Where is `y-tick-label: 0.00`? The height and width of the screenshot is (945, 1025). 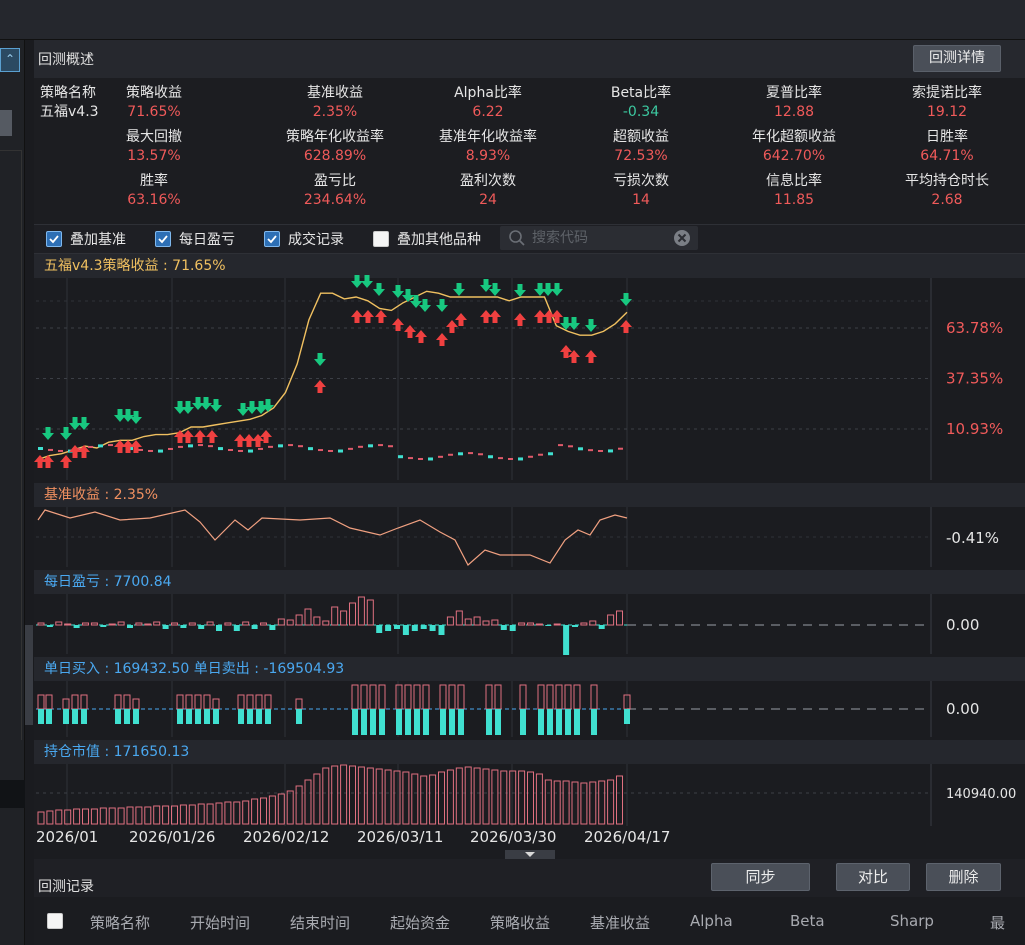
y-tick-label: 0.00 is located at coordinates (962, 625).